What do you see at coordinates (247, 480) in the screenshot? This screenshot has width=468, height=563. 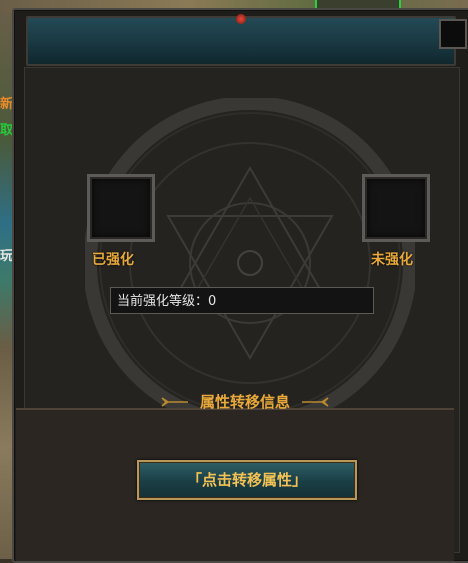 I see `transfer-attribute-button: 「点击转移属性」` at bounding box center [247, 480].